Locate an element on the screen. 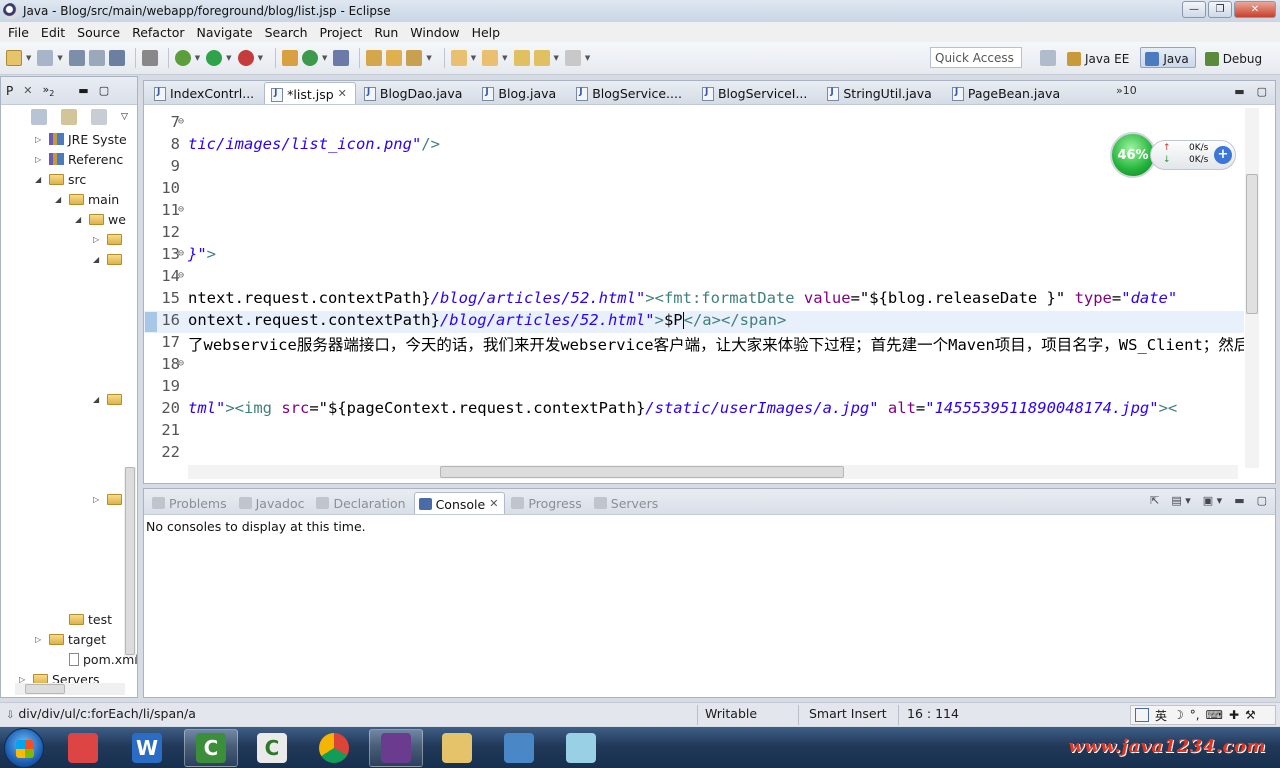  perspective-java-ee: Java EE is located at coordinates (1099, 57).